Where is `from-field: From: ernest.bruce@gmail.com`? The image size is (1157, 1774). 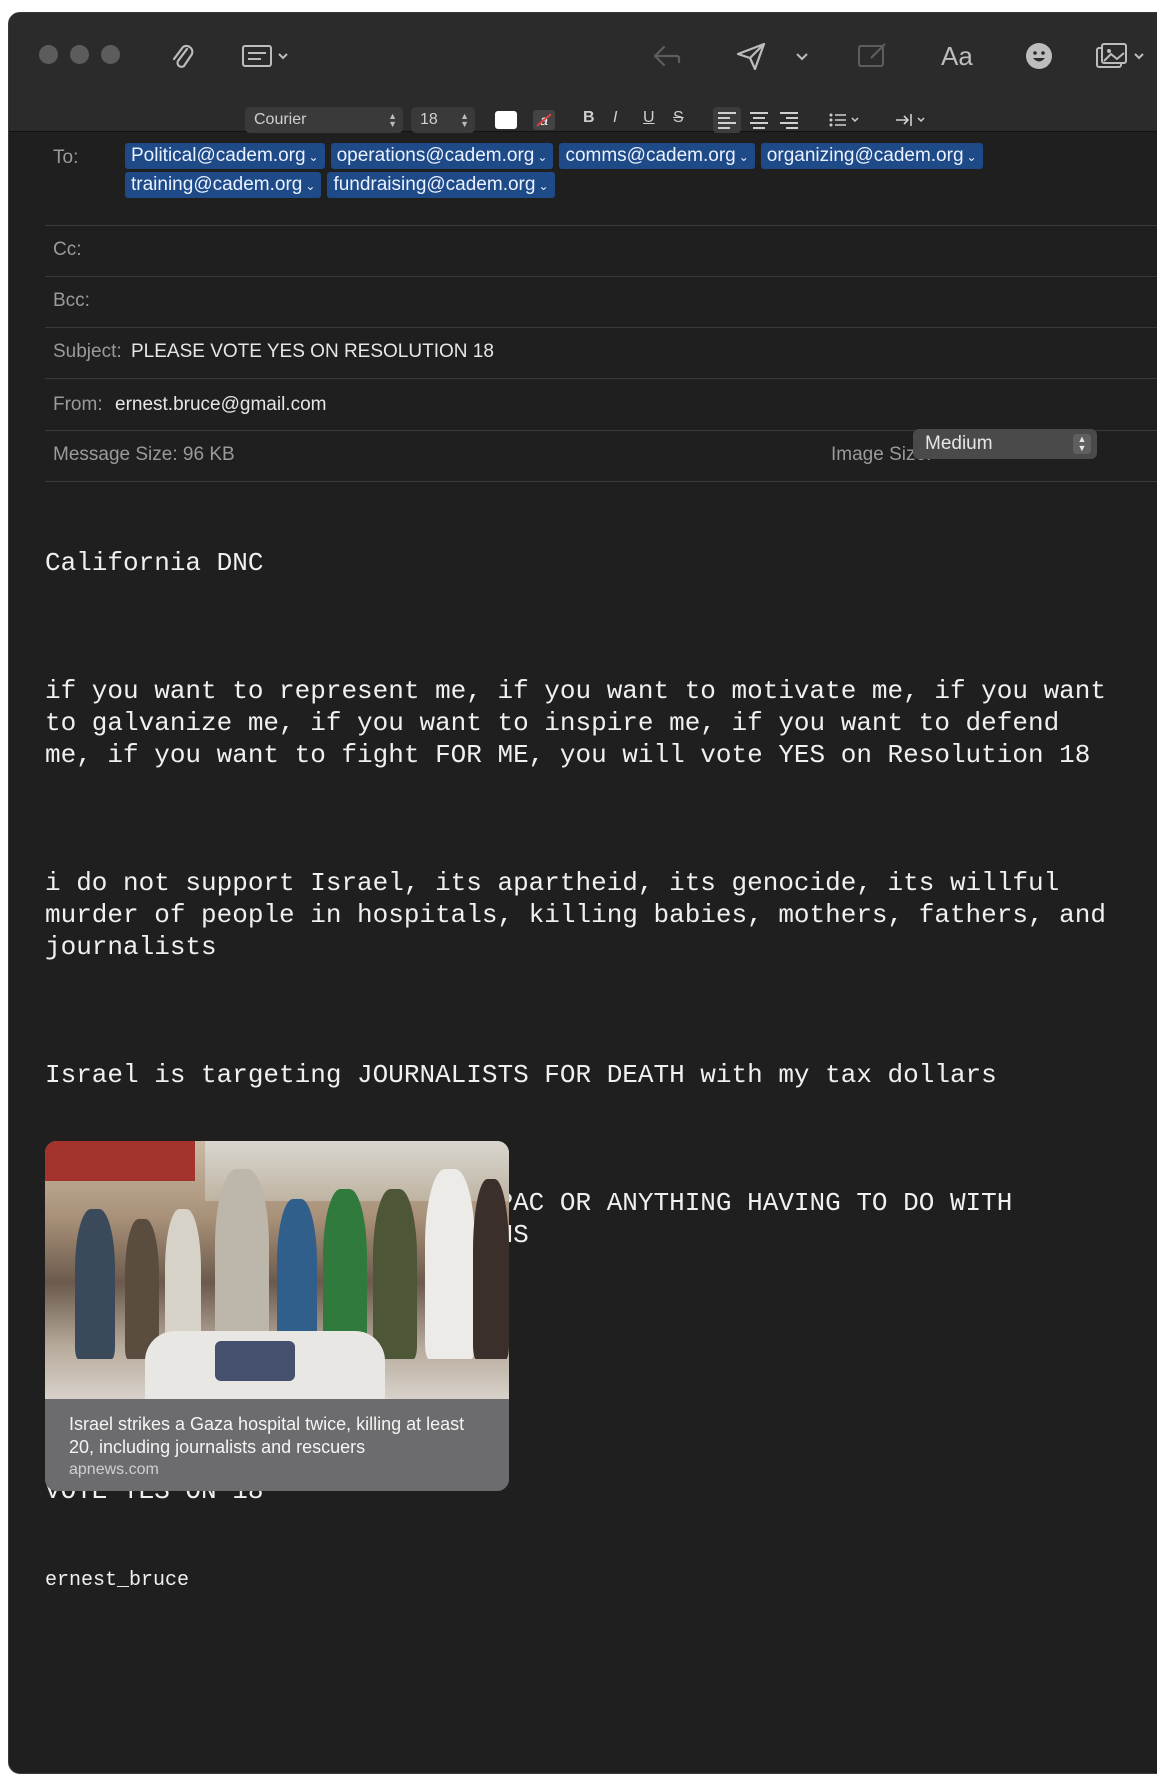
from-field: From: ernest.bruce@gmail.com is located at coordinates (601, 404).